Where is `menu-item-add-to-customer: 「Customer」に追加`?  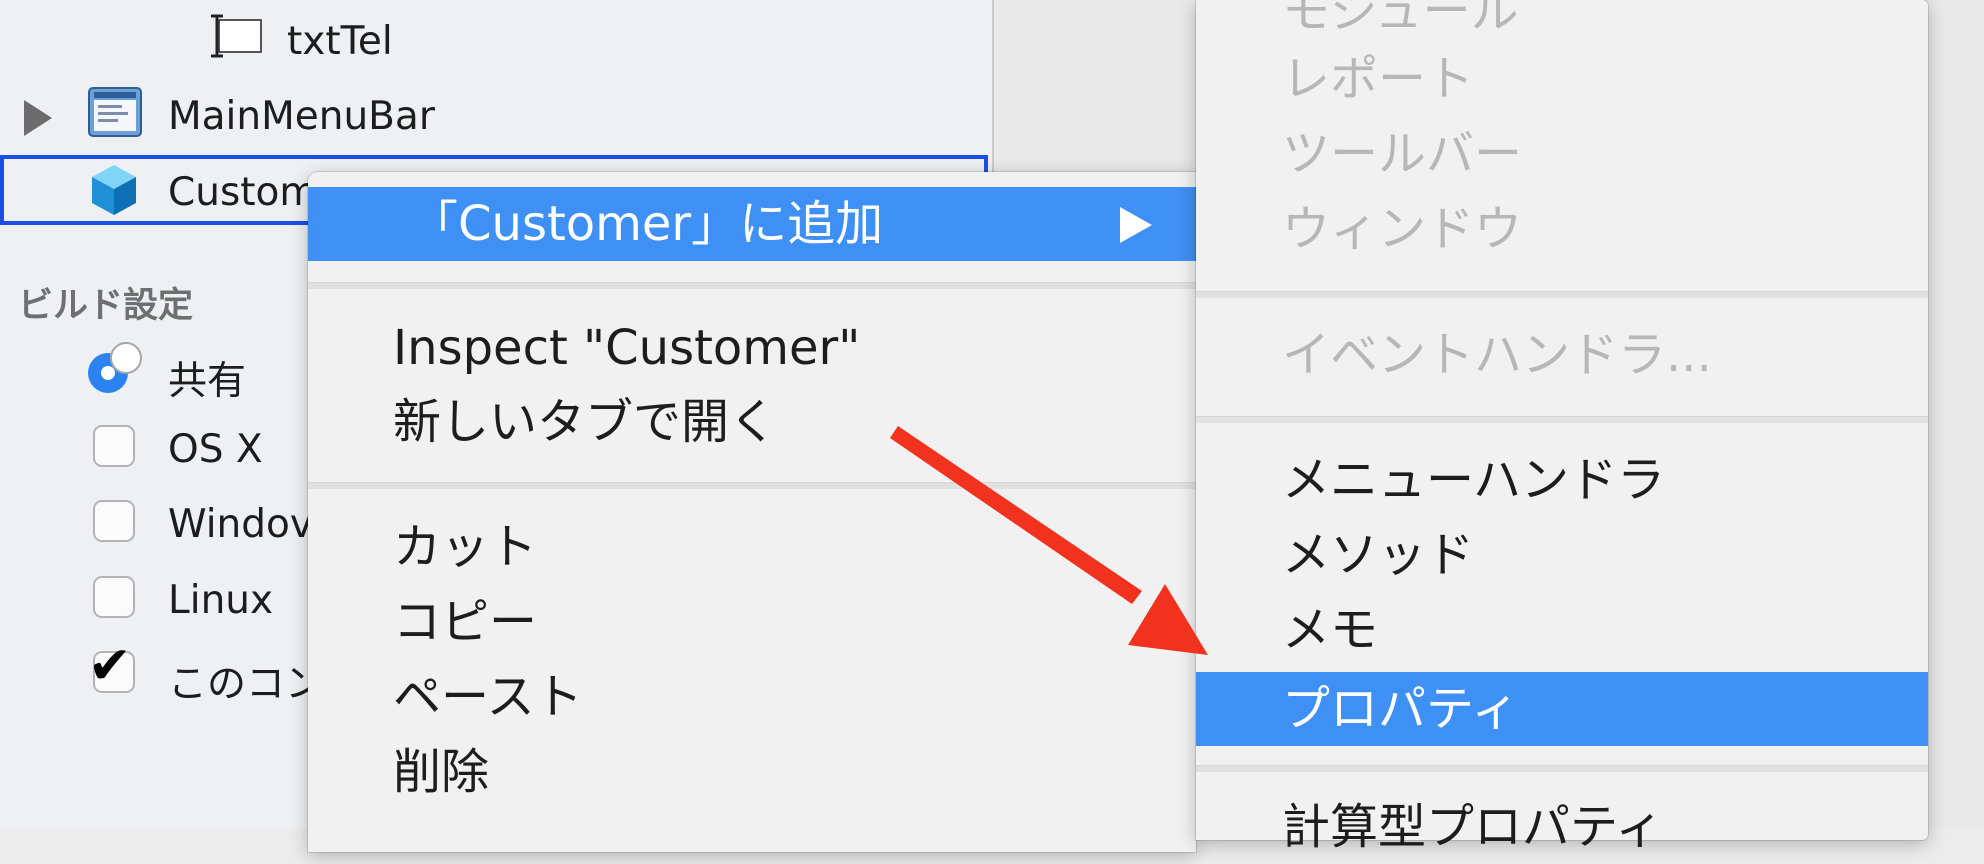
menu-item-add-to-customer: 「Customer」に追加 is located at coordinates (752, 224).